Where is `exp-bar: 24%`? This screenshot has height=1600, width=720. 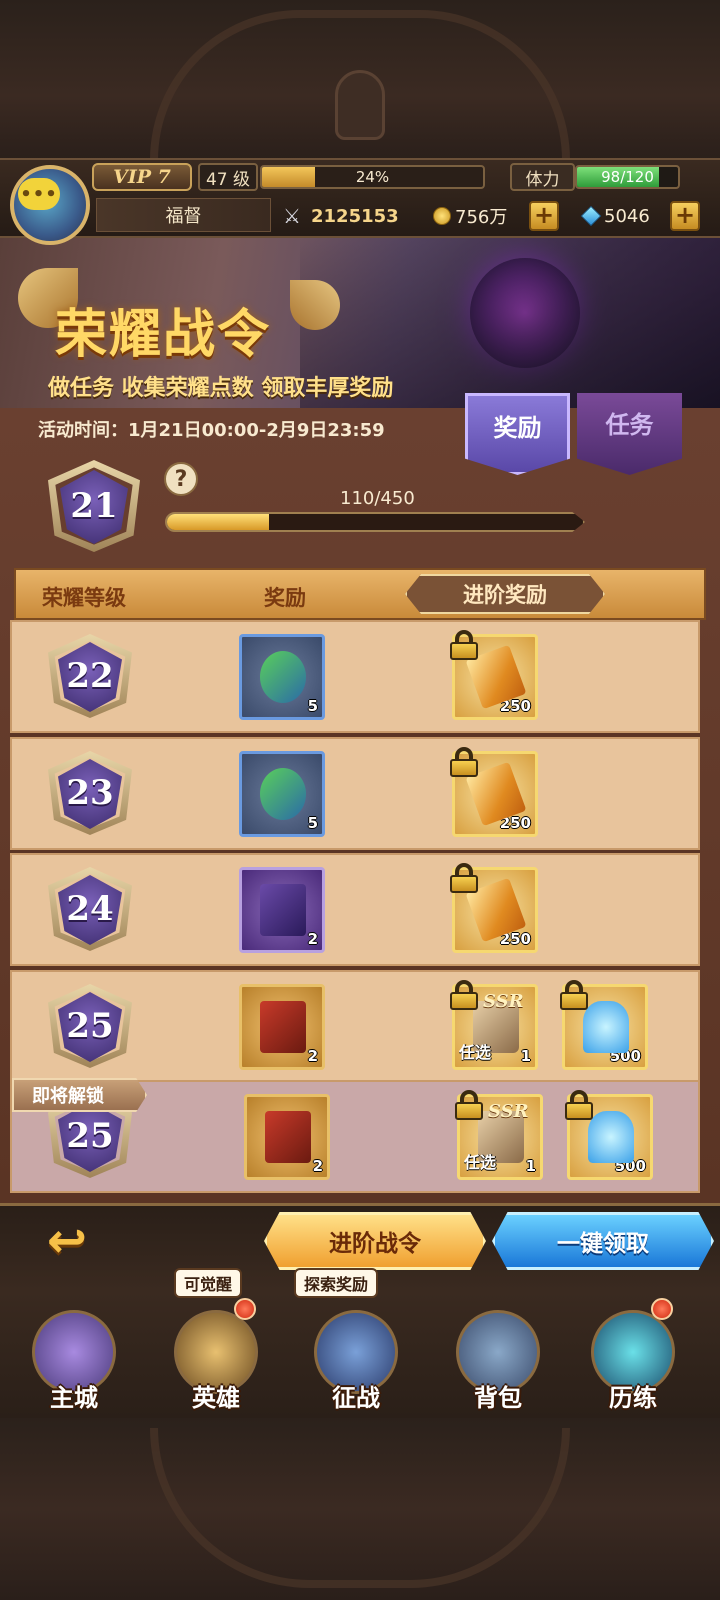 exp-bar: 24% is located at coordinates (372, 177).